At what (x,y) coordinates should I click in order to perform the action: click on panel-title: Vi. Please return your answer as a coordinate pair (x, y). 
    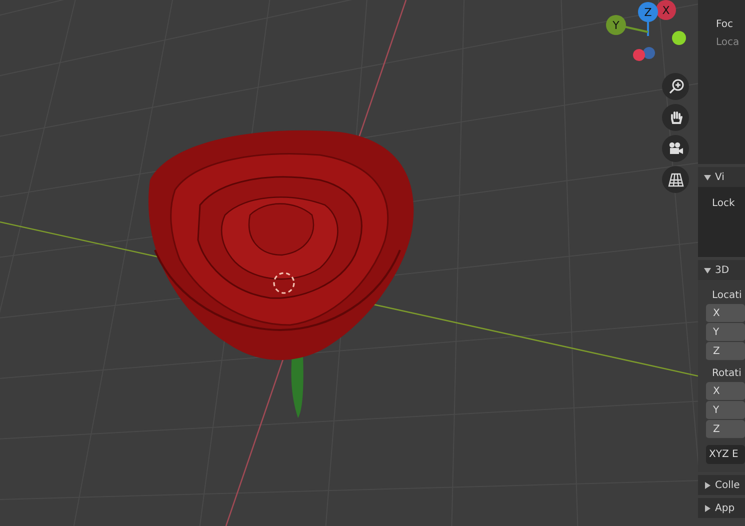
    Looking at the image, I should click on (719, 177).